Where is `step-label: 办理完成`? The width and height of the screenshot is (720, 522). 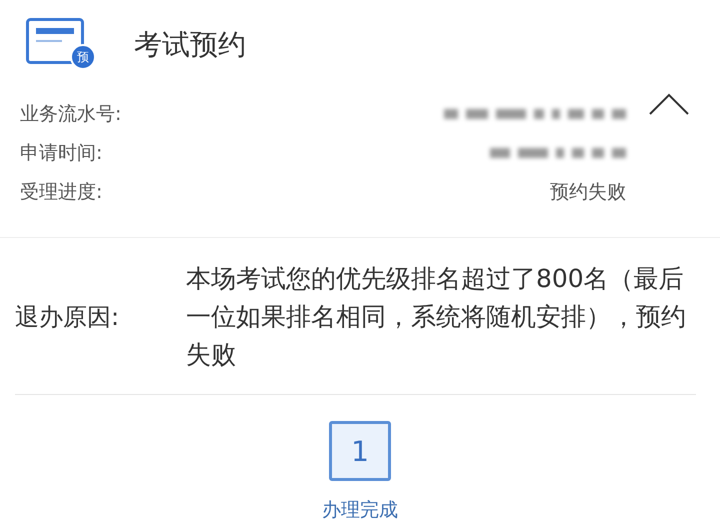
step-label: 办理完成 is located at coordinates (360, 510).